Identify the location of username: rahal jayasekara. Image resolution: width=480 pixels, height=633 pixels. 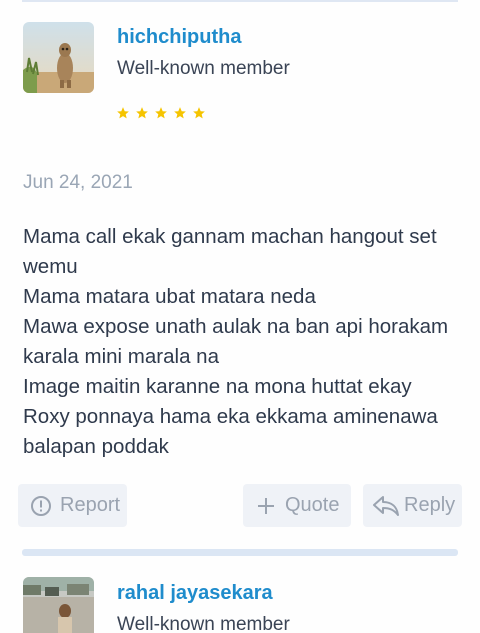
(195, 593).